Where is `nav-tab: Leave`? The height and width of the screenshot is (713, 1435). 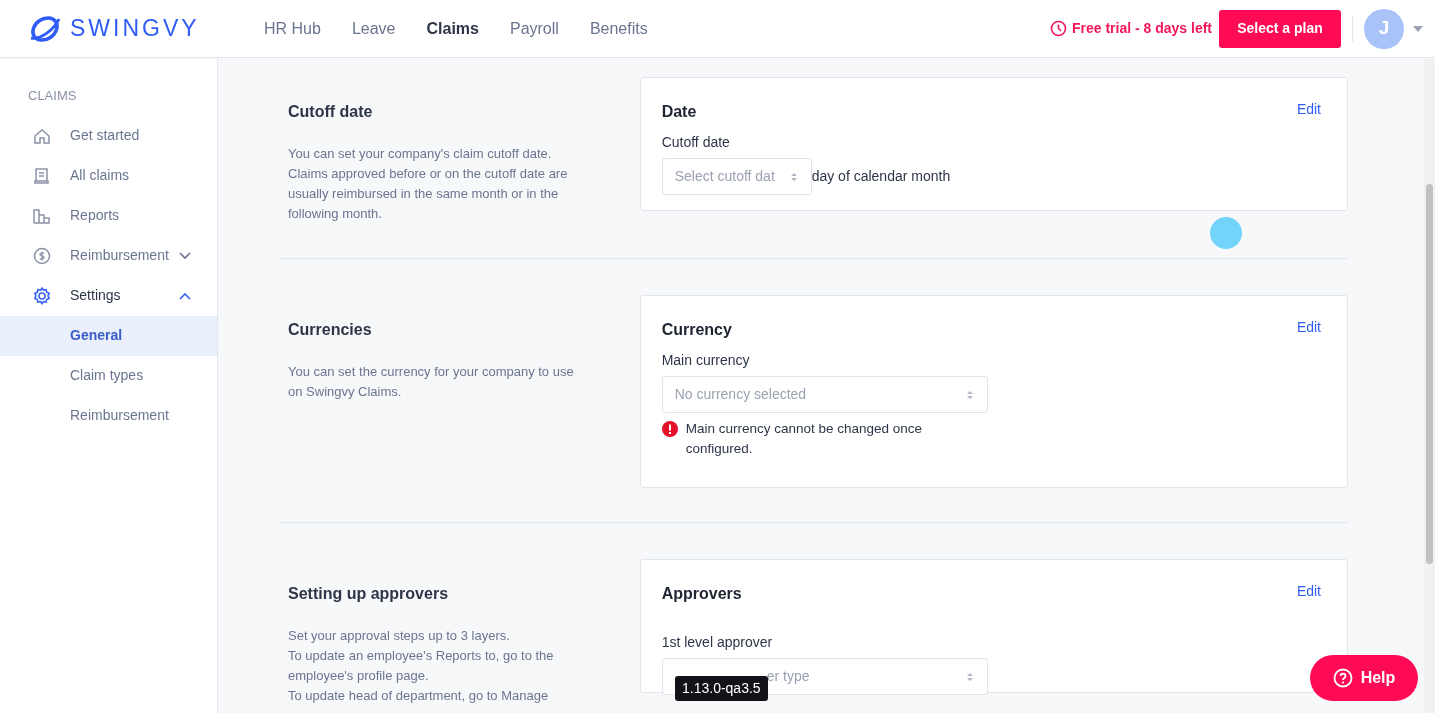
nav-tab: Leave is located at coordinates (373, 28).